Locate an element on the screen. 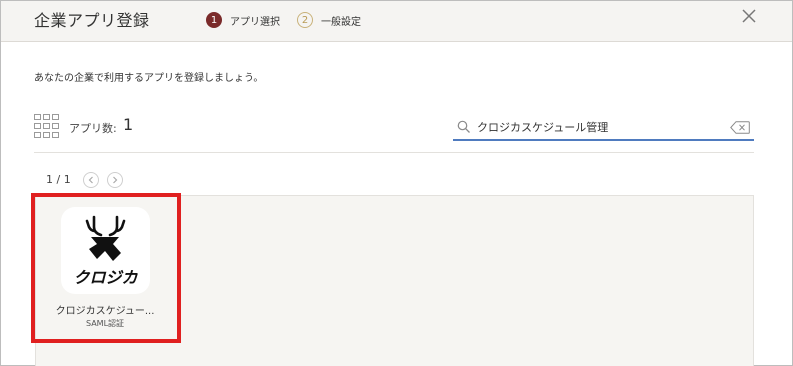 Image resolution: width=793 pixels, height=366 pixels. app-count-value: 1 is located at coordinates (128, 124).